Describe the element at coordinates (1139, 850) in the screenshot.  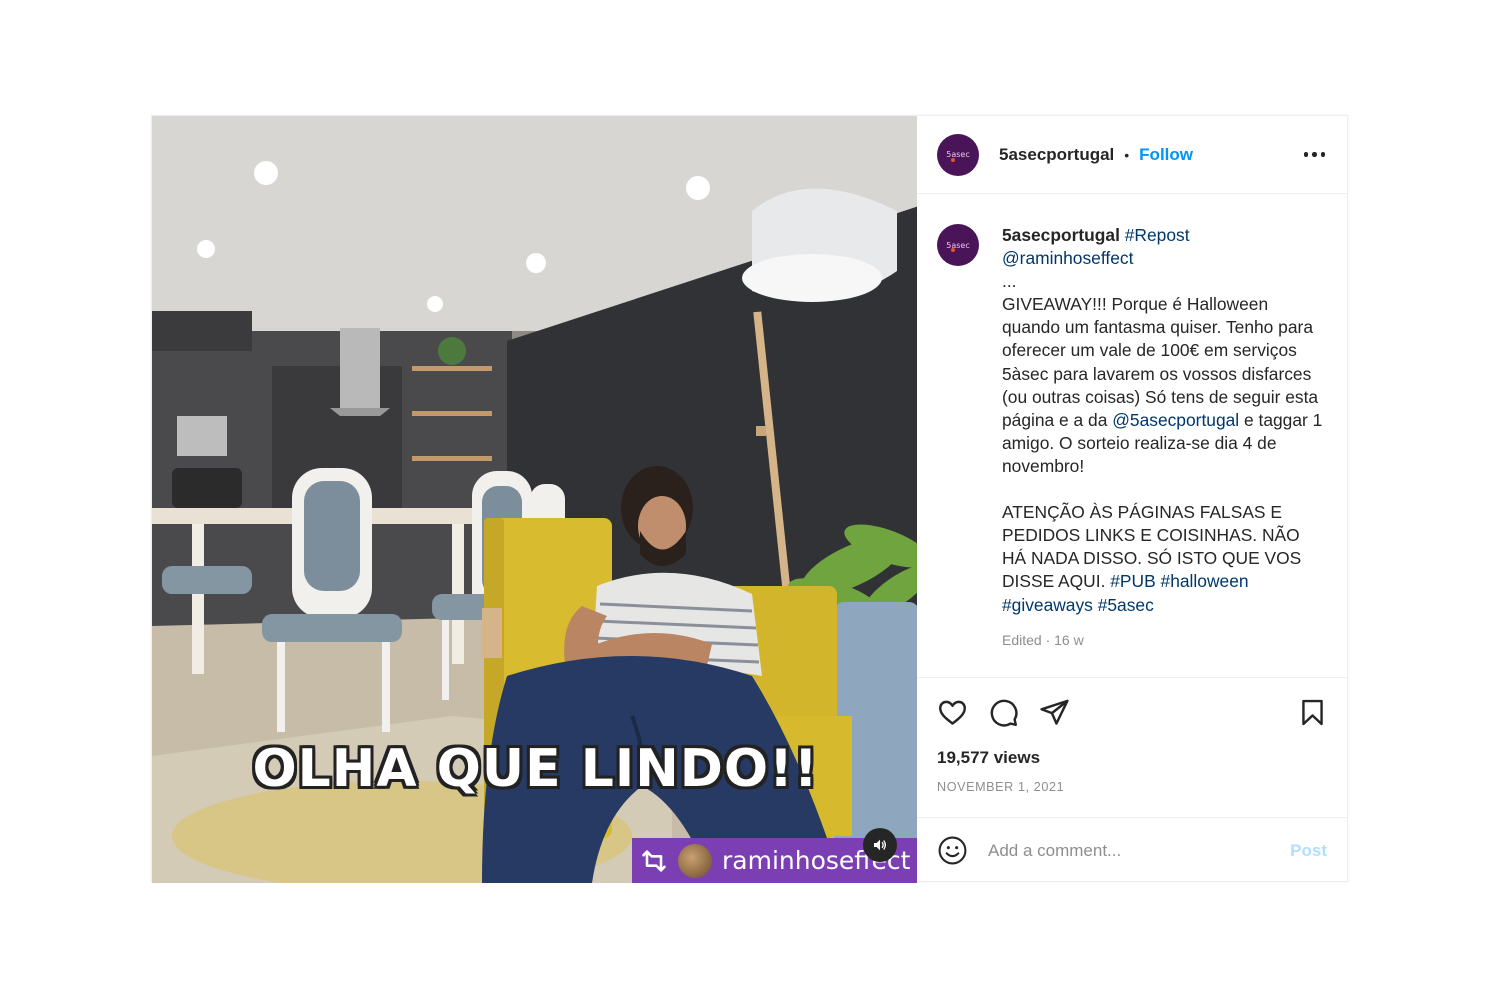
I see `comment-input` at that location.